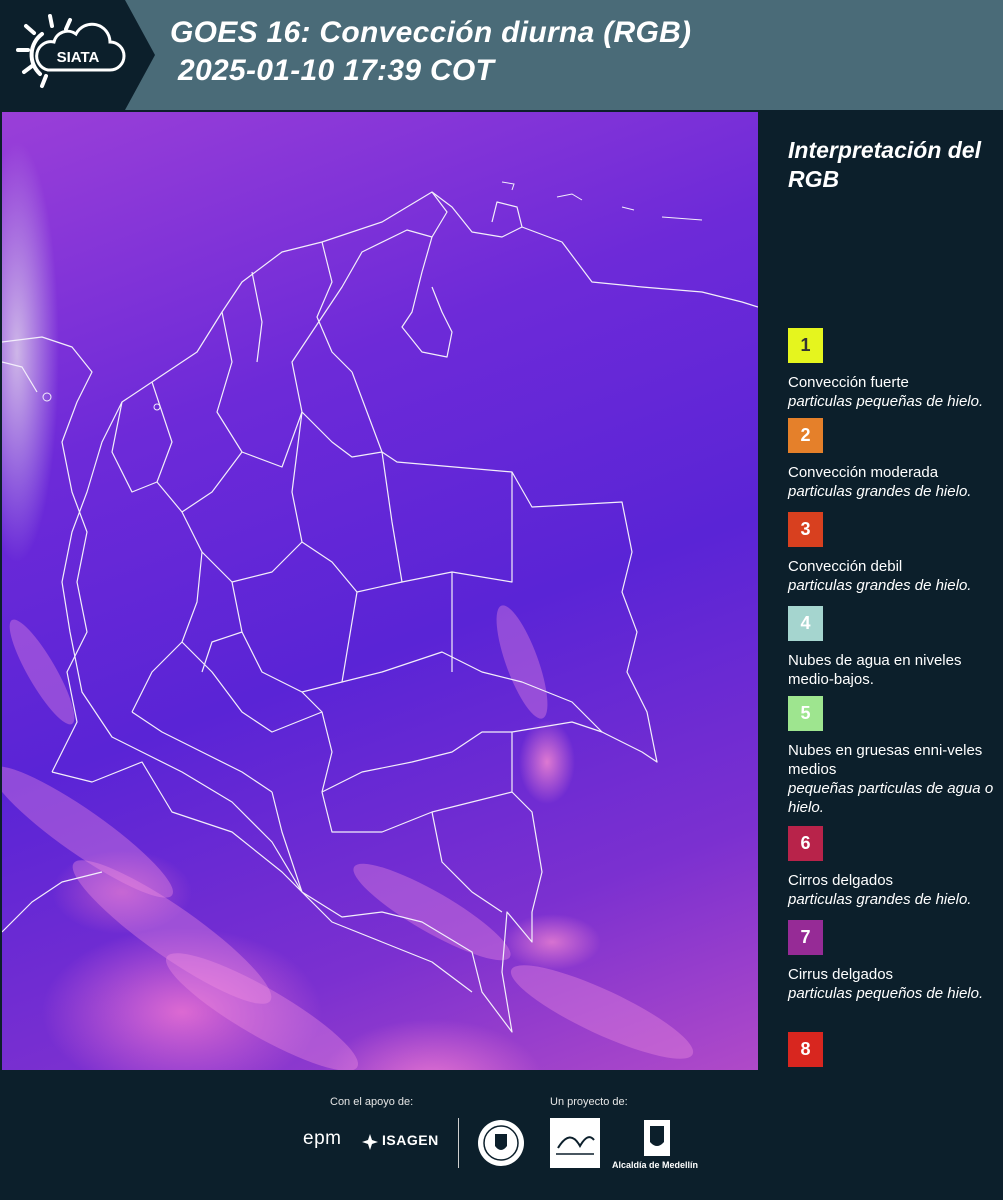 This screenshot has height=1200, width=1003. I want to click on legend-item-description: particulas pequeñas de hielo., so click(886, 401).